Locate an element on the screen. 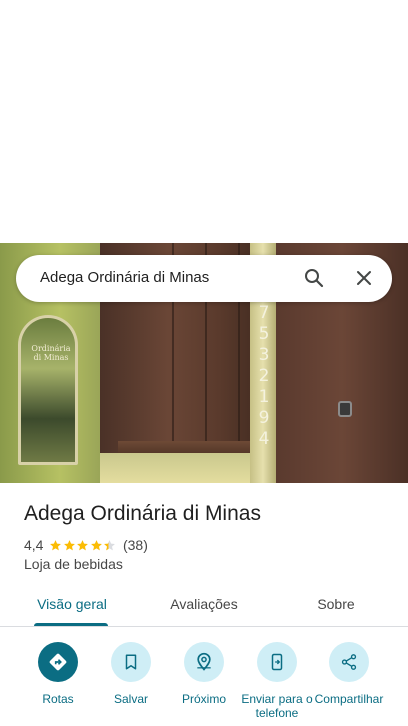 The width and height of the screenshot is (408, 726). save-button: Salvar is located at coordinates (131, 674).